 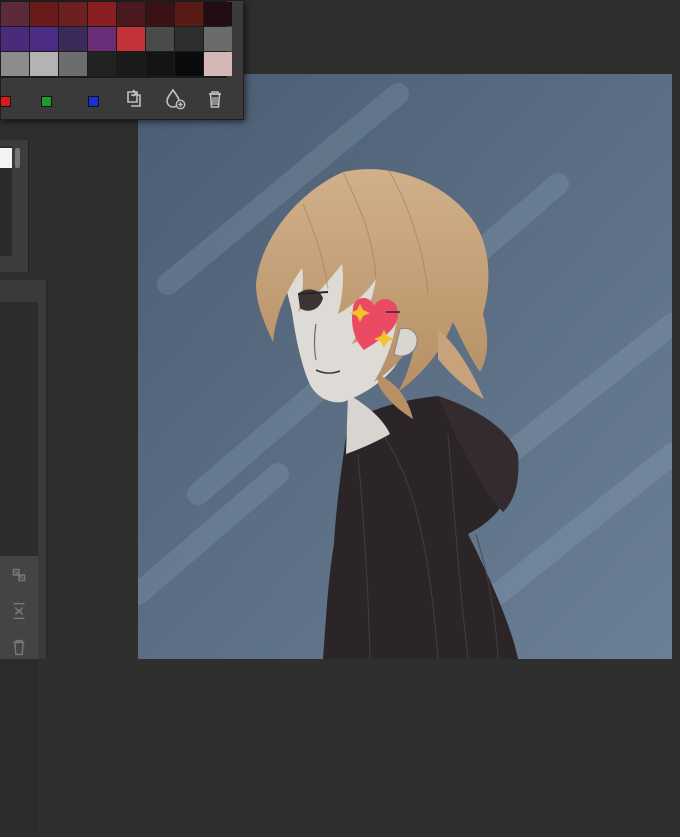 I want to click on copy-icon, so click(x=133, y=99).